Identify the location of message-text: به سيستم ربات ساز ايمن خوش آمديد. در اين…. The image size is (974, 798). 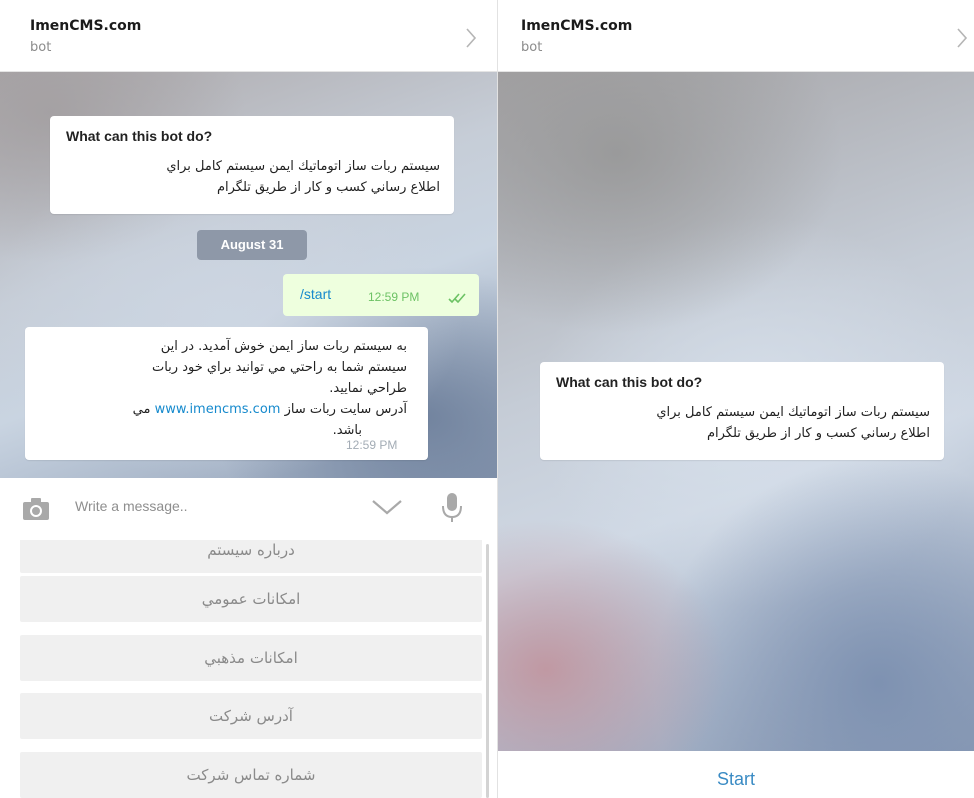
(229, 388).